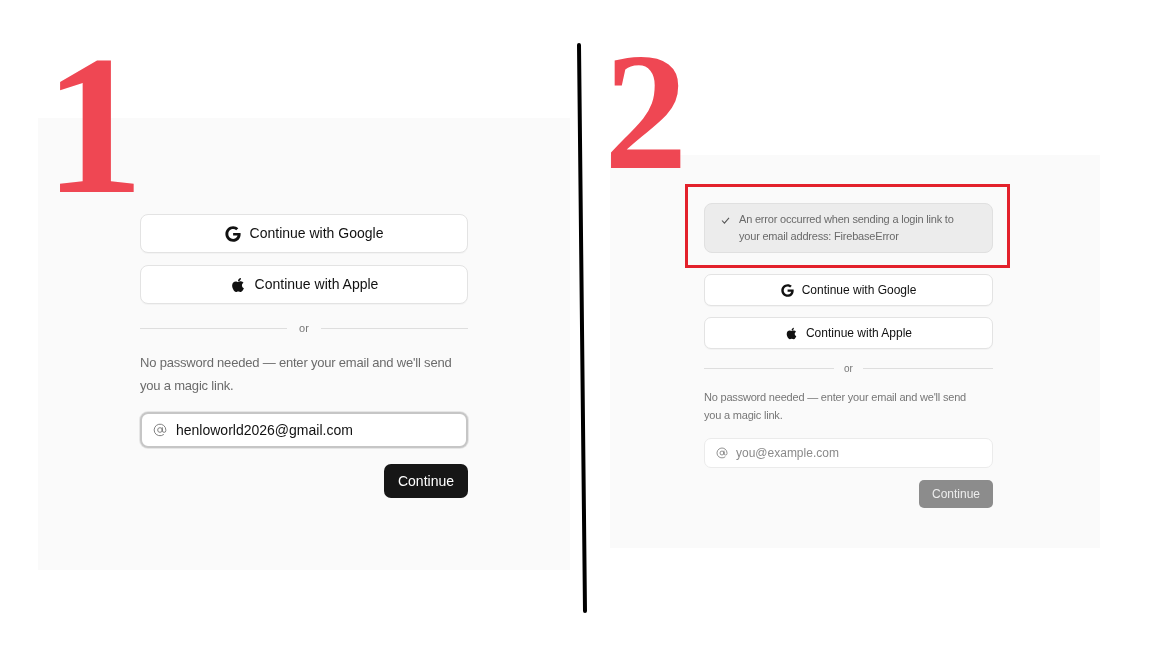  I want to click on email-field: henloworld2026@gmail.com, so click(304, 430).